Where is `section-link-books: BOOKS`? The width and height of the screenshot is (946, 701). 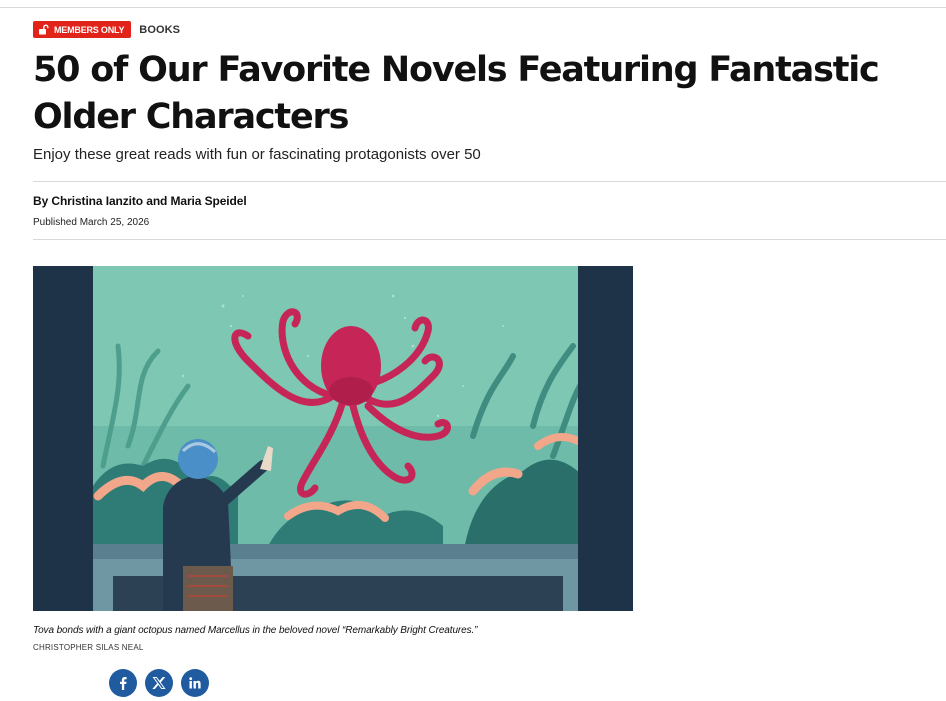
section-link-books: BOOKS is located at coordinates (159, 30).